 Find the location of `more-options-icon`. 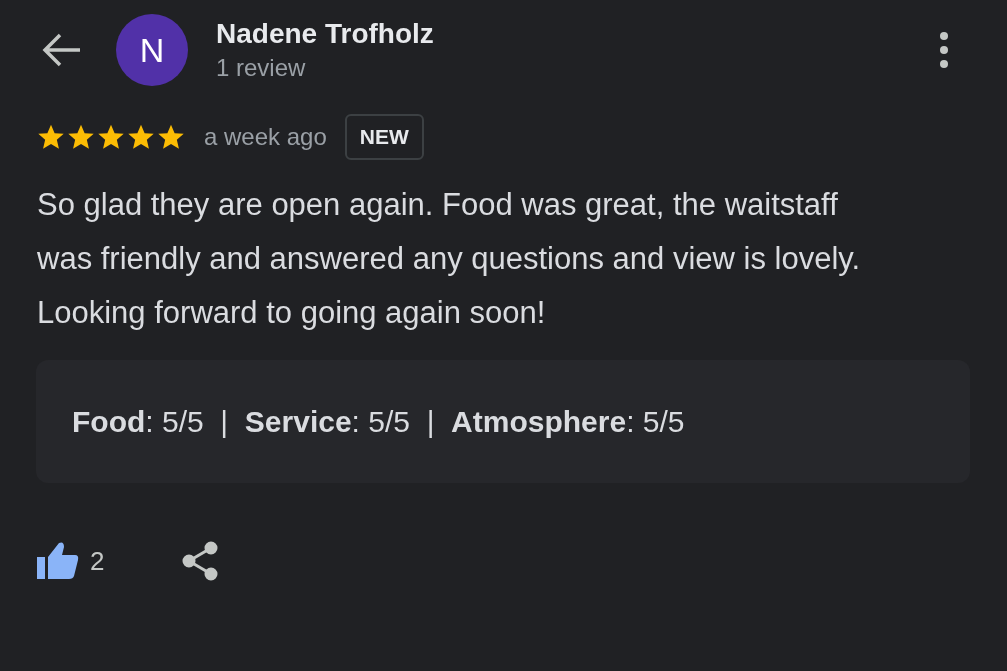

more-options-icon is located at coordinates (944, 50).